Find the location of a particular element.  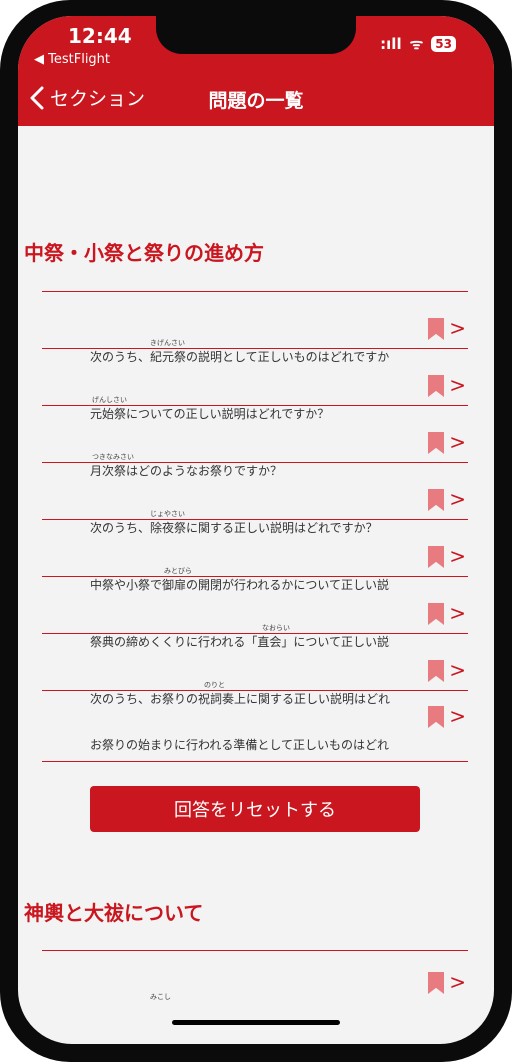

mute-switch is located at coordinates (3, 150).